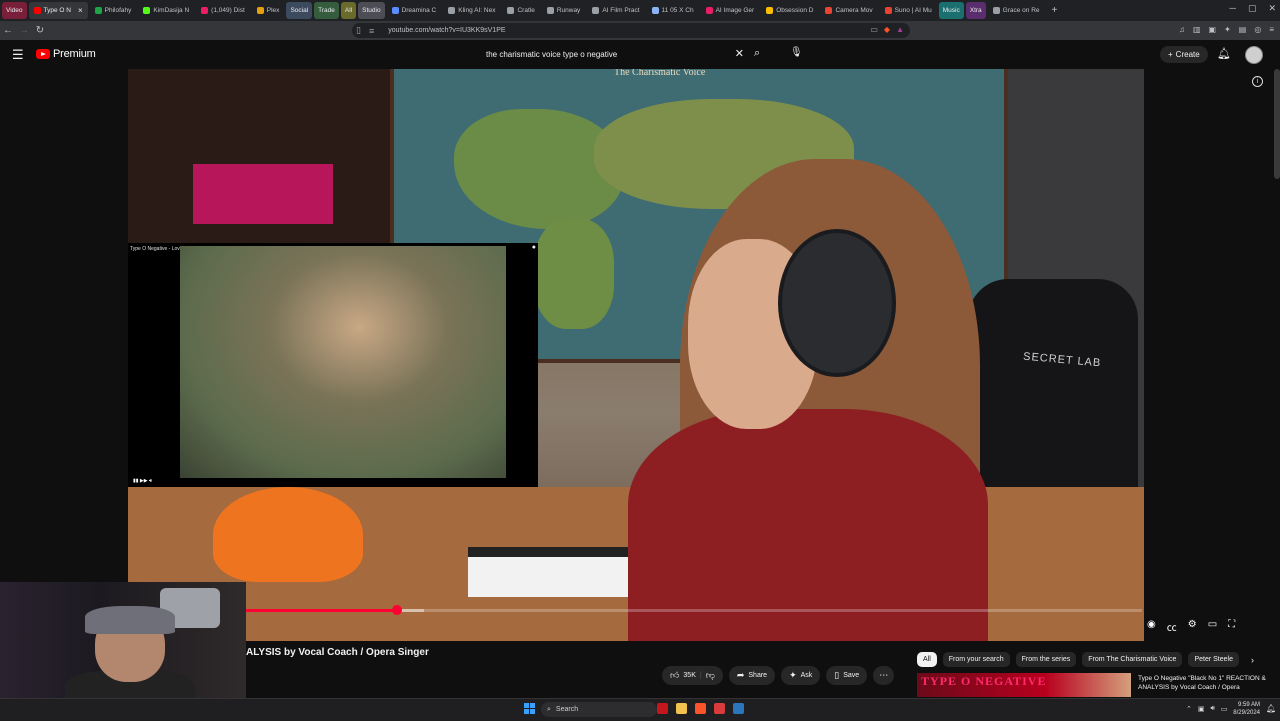 This screenshot has width=1280, height=721. What do you see at coordinates (603, 54) in the screenshot?
I see `search-input` at bounding box center [603, 54].